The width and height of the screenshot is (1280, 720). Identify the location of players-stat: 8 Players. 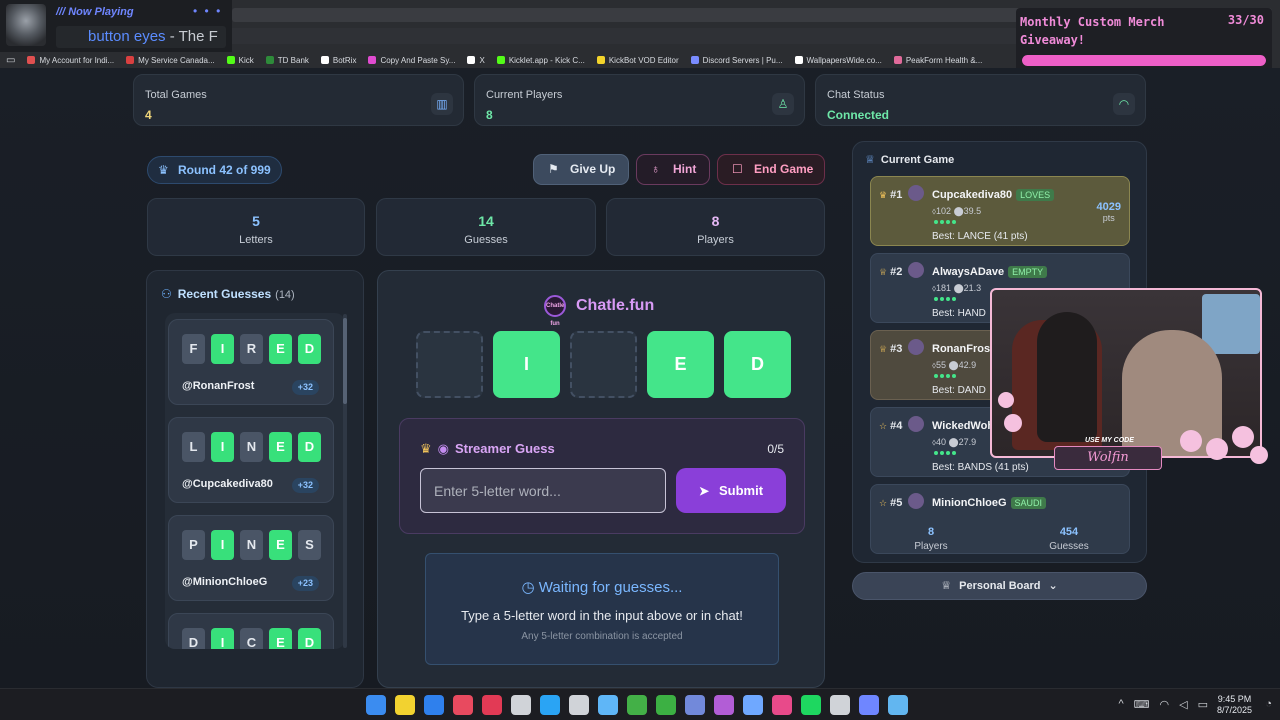
(715, 227).